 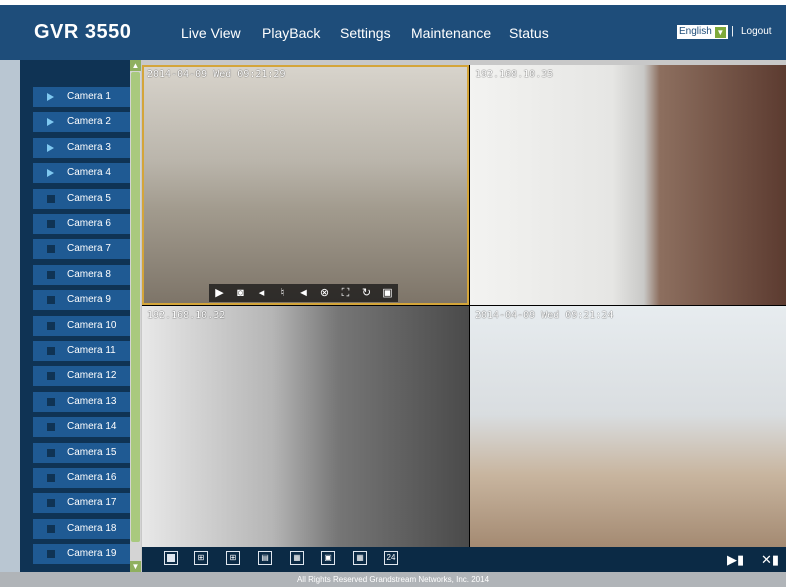 I want to click on camera-button-14: Camera 14, so click(x=81, y=427).